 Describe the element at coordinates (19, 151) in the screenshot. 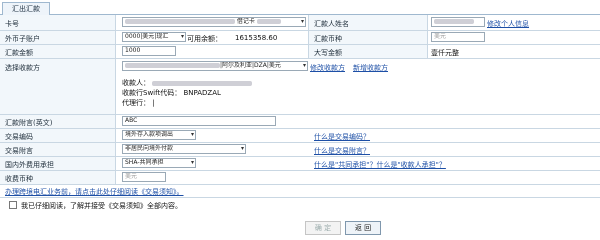

I see `tx-postscript-label: 交易附言` at that location.